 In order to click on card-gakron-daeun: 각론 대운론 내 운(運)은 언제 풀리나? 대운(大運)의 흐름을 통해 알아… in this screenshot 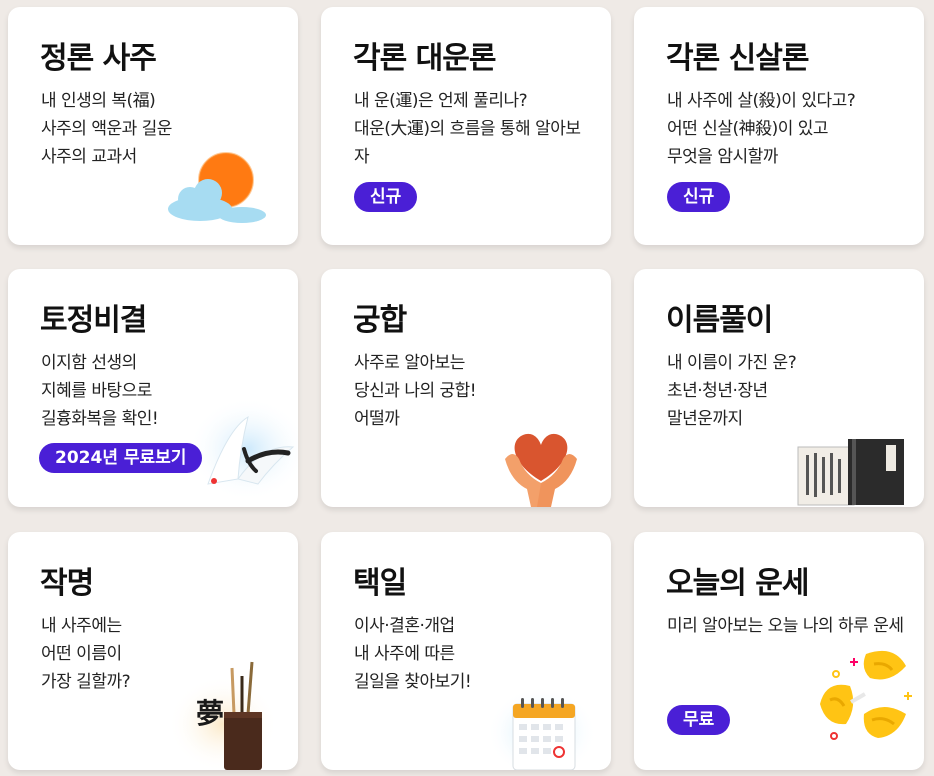, I will do `click(466, 126)`.